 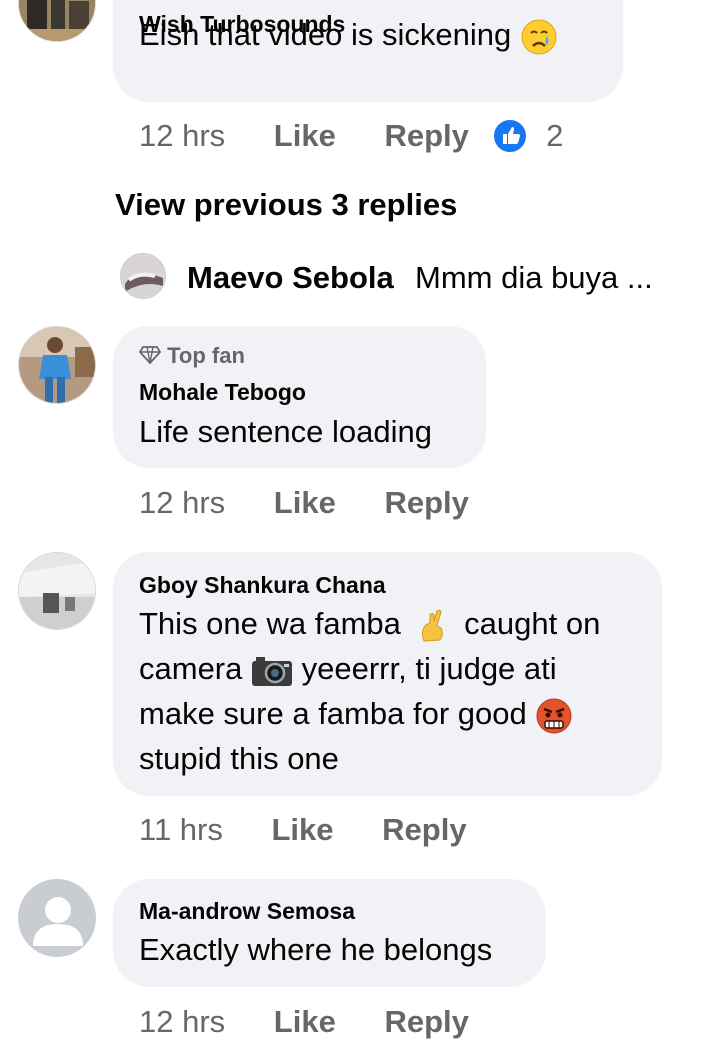 What do you see at coordinates (150, 355) in the screenshot?
I see `diamond-icon` at bounding box center [150, 355].